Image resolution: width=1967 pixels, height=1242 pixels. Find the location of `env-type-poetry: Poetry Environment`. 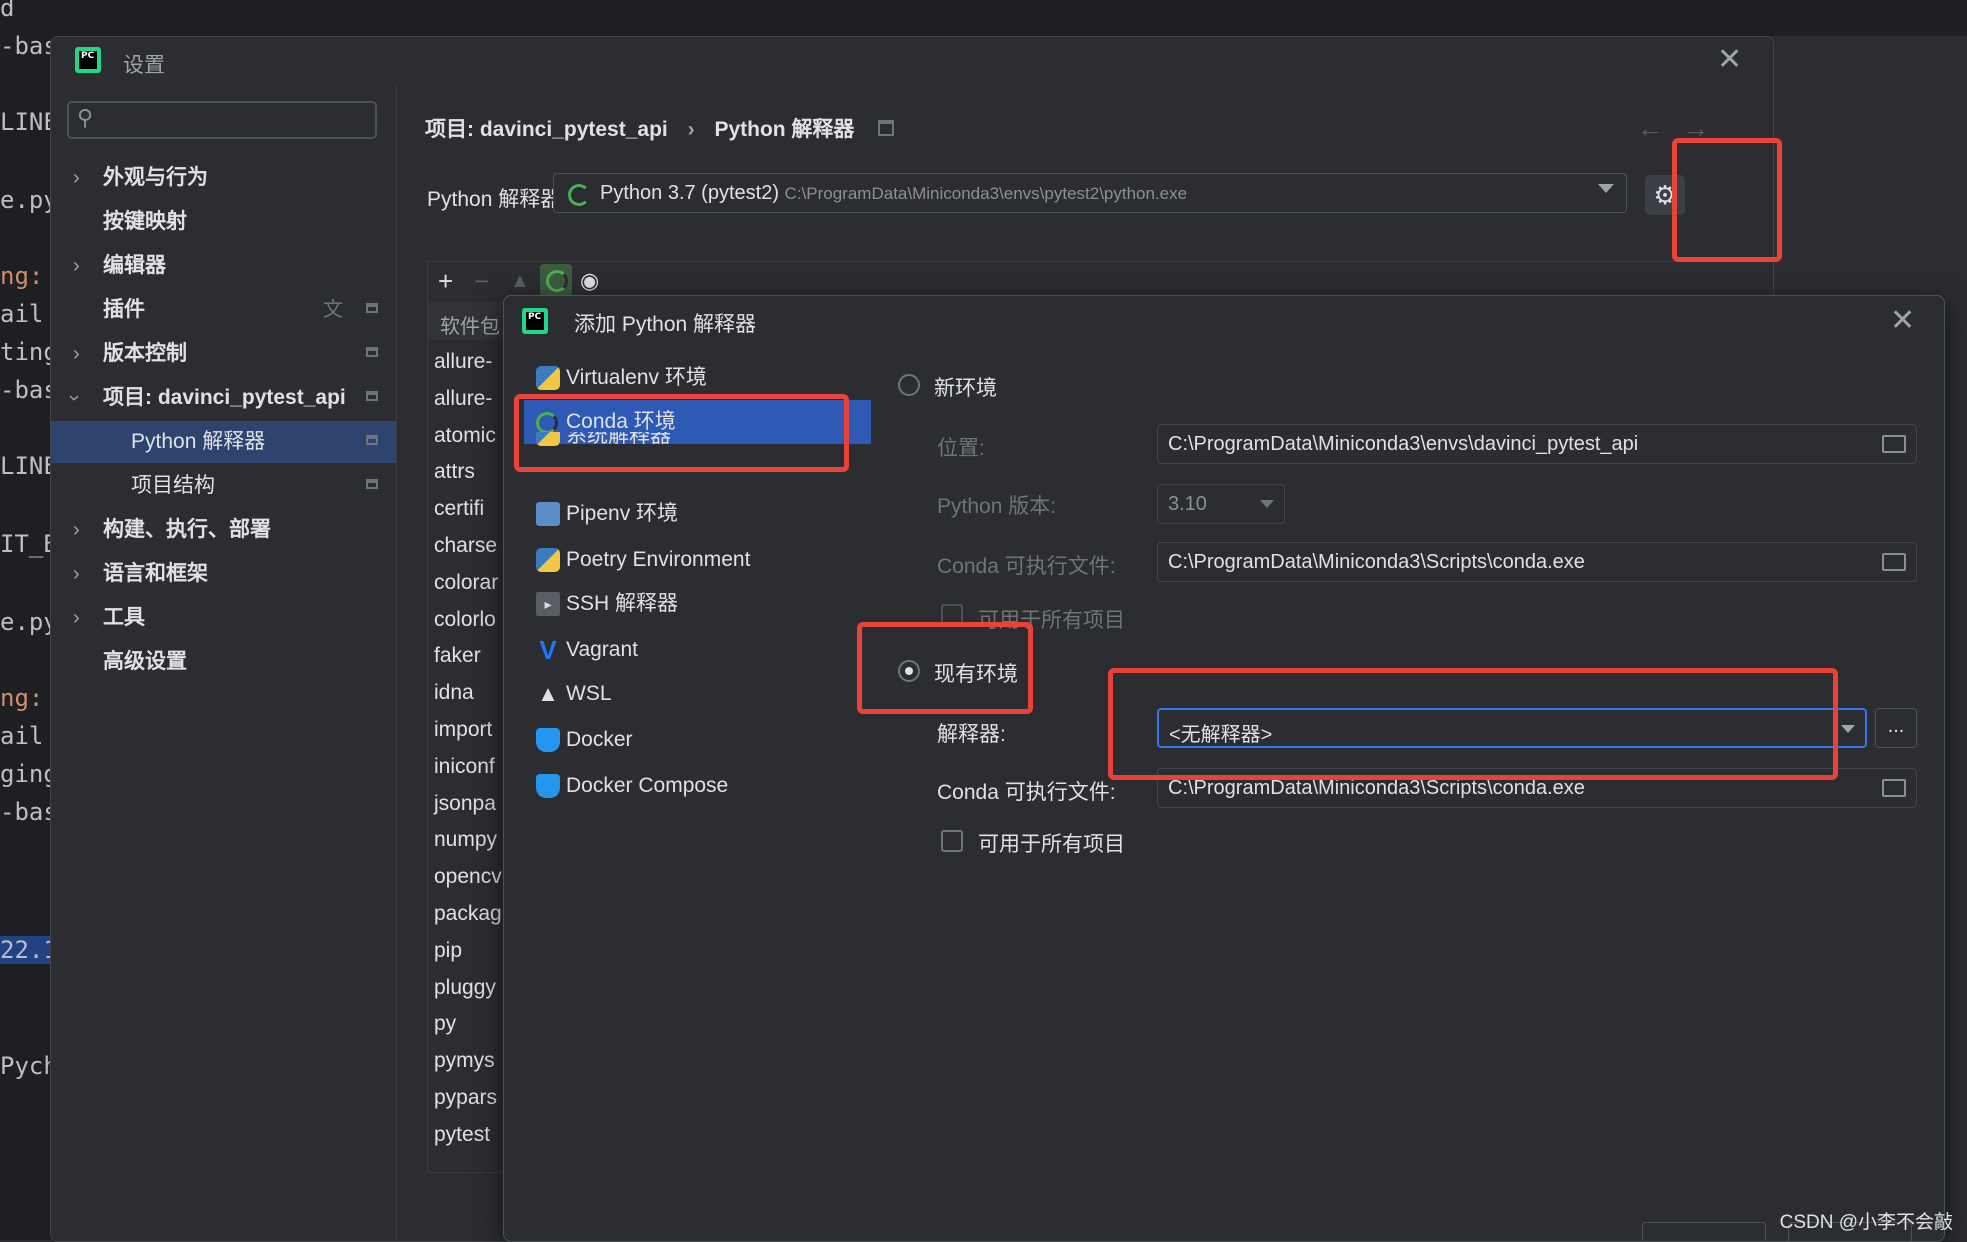

env-type-poetry: Poetry Environment is located at coordinates (697, 560).